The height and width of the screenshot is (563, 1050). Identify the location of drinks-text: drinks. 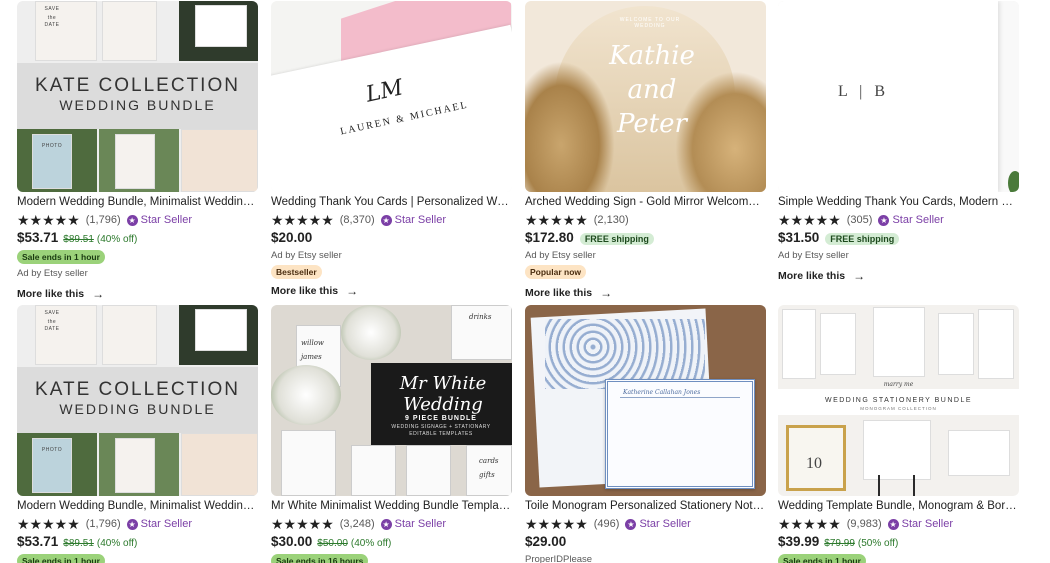
(480, 317).